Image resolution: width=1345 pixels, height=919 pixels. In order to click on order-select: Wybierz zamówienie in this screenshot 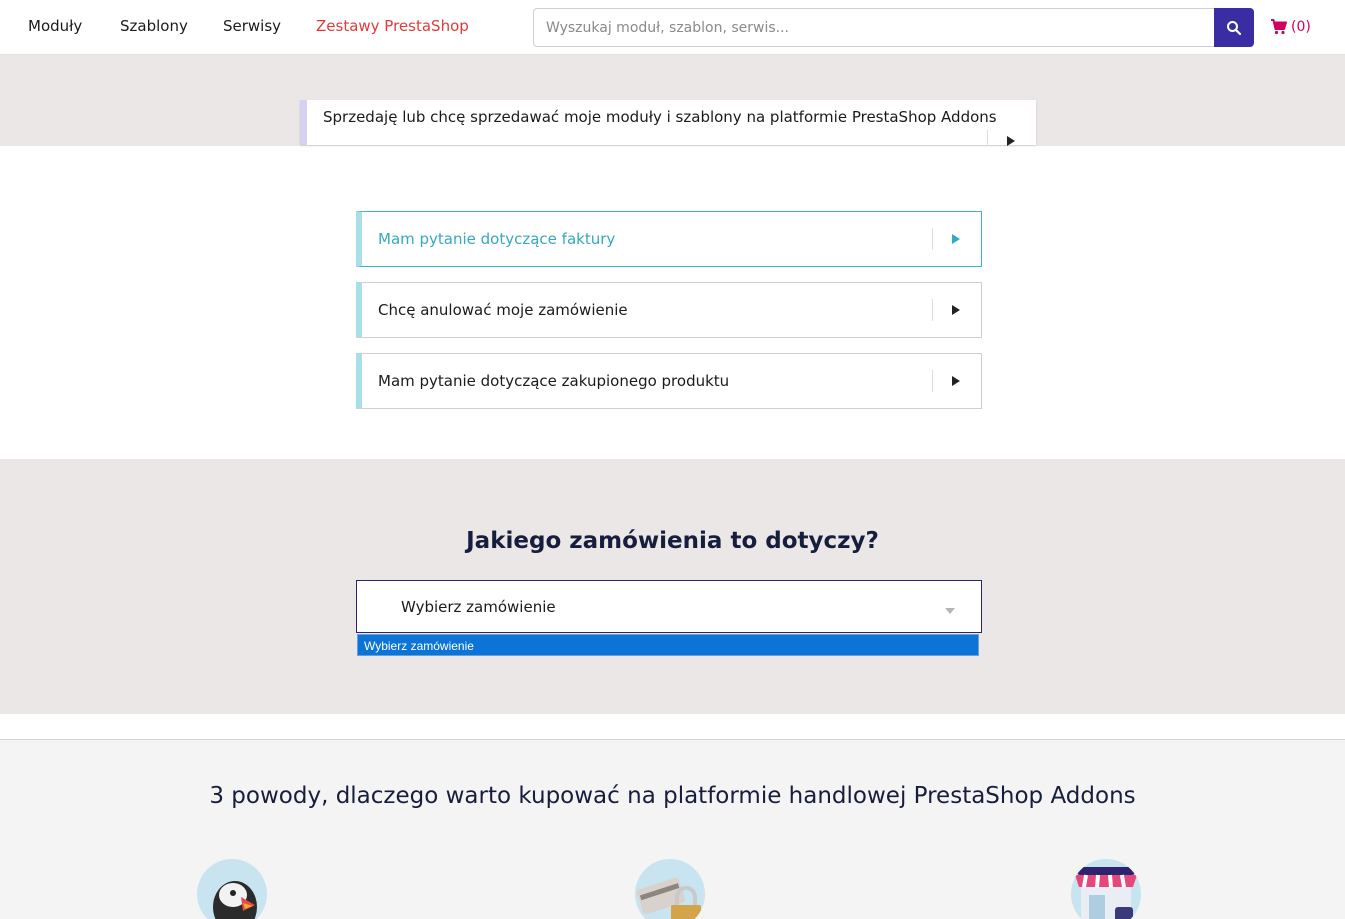, I will do `click(669, 606)`.